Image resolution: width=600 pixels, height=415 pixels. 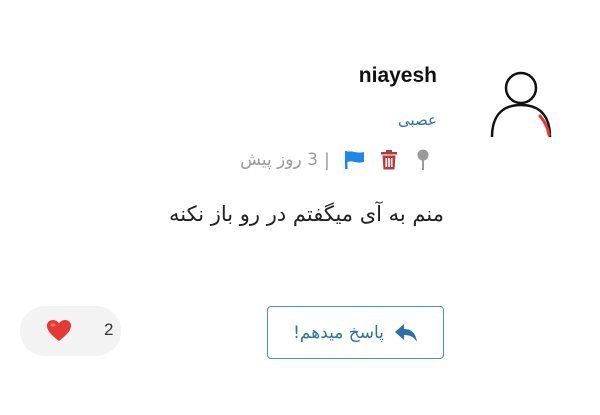 What do you see at coordinates (338, 332) in the screenshot?
I see `reply-button-label: پاسخ میدهم!` at bounding box center [338, 332].